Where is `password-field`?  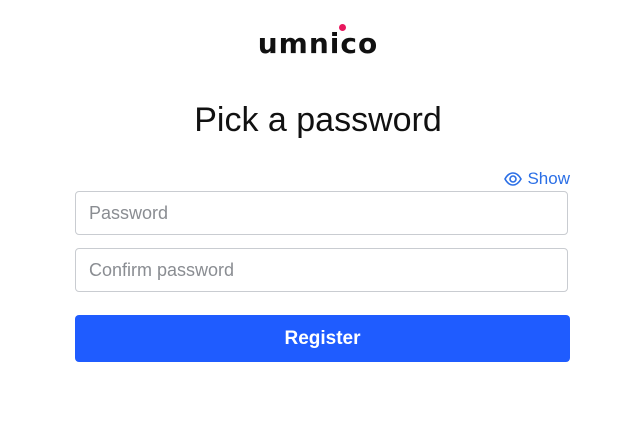 password-field is located at coordinates (321, 213).